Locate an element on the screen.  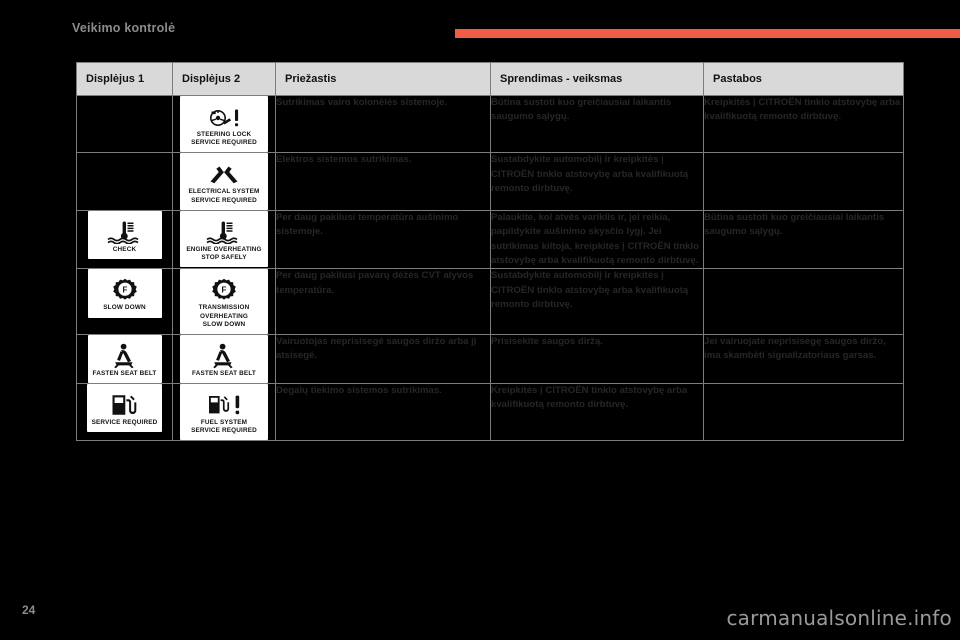
site-watermark: carmanualsonline.info is located at coordinates (839, 618).